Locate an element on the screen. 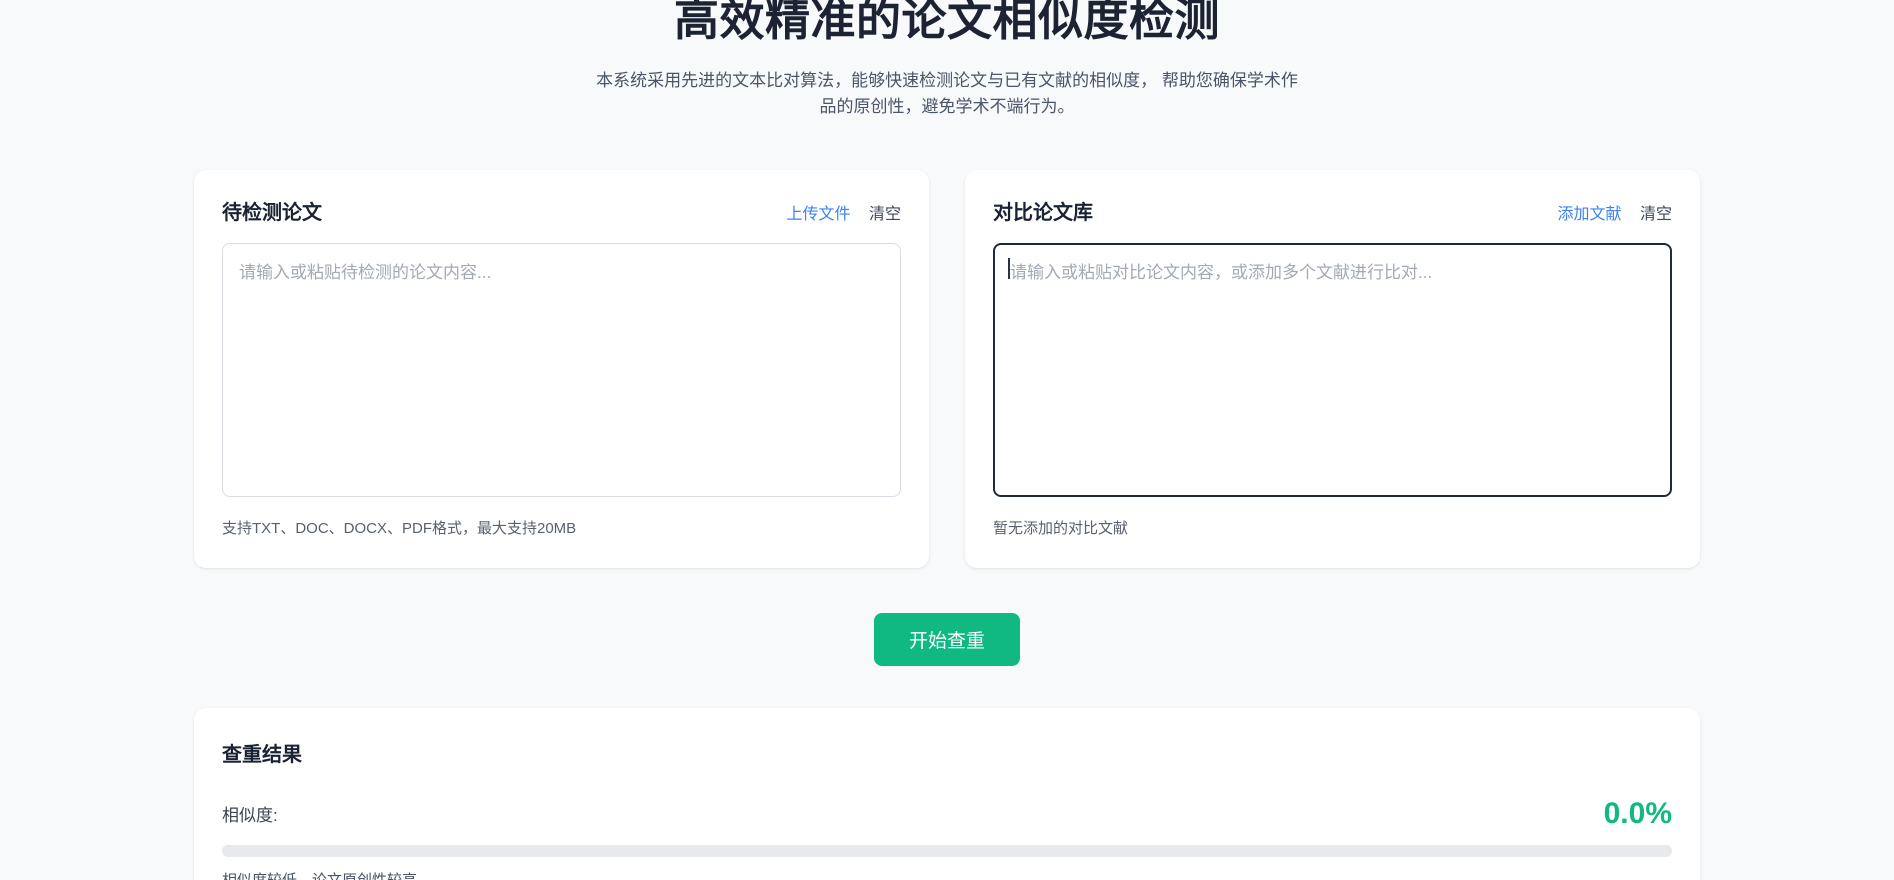  start-check-button: 开始查重 is located at coordinates (946, 639).